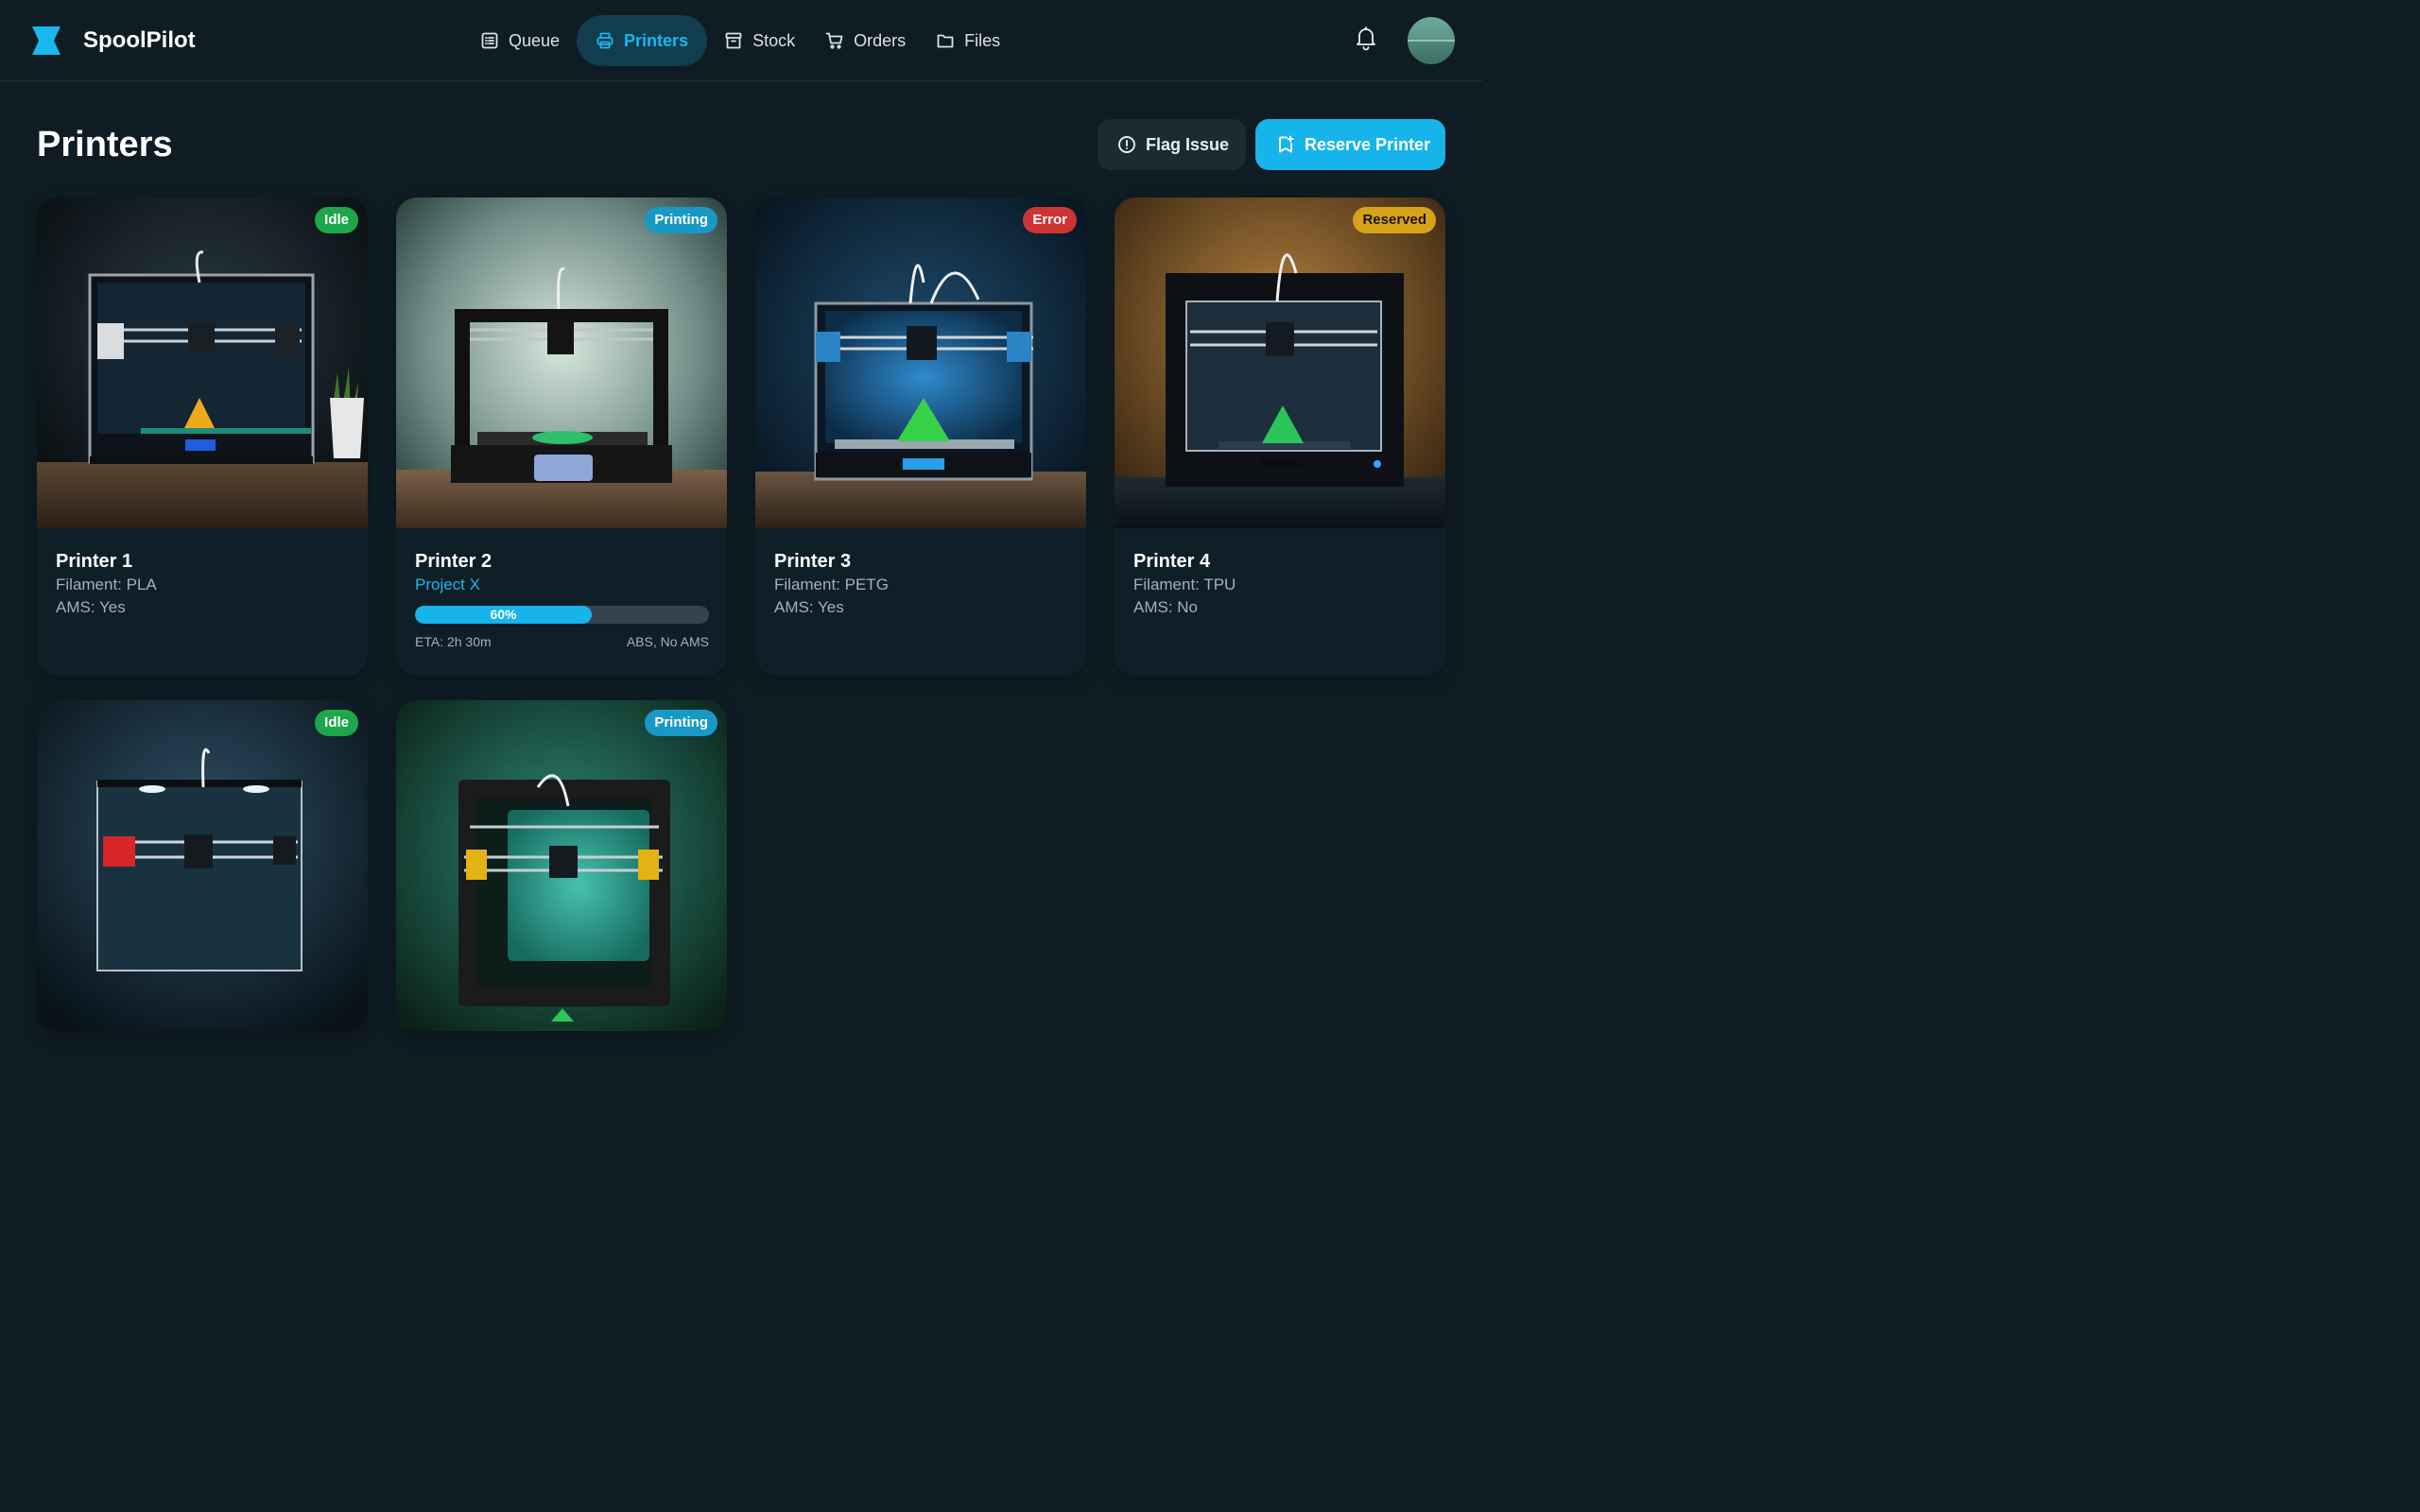  I want to click on nav-item-queue: Queue, so click(520, 40).